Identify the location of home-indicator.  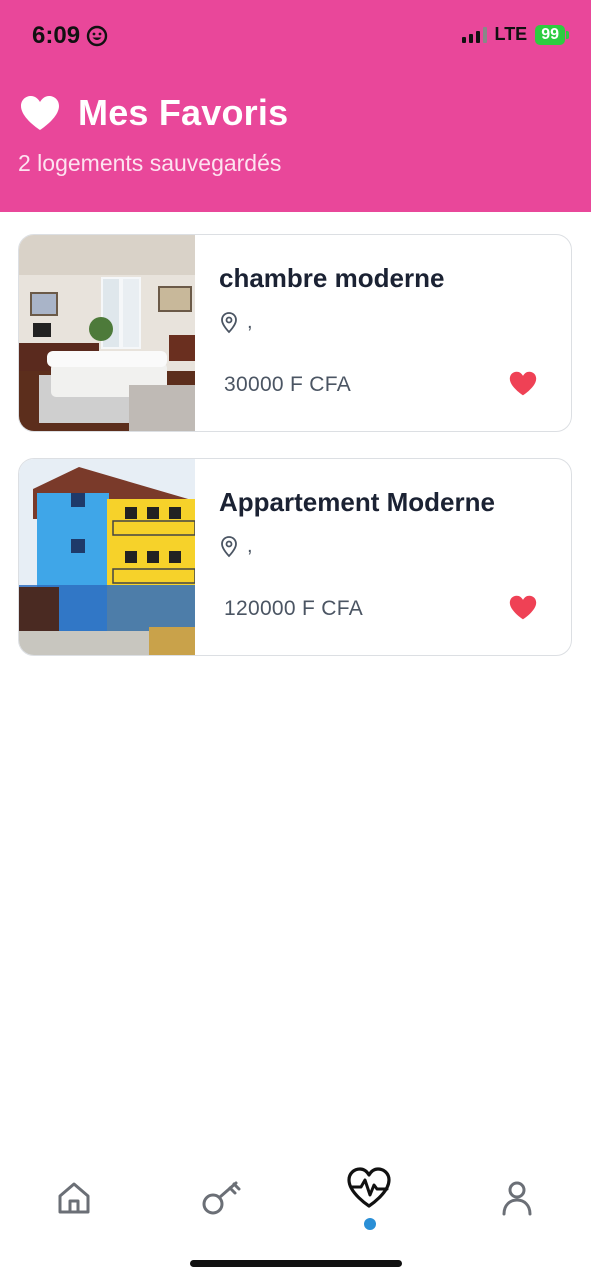
(296, 1263).